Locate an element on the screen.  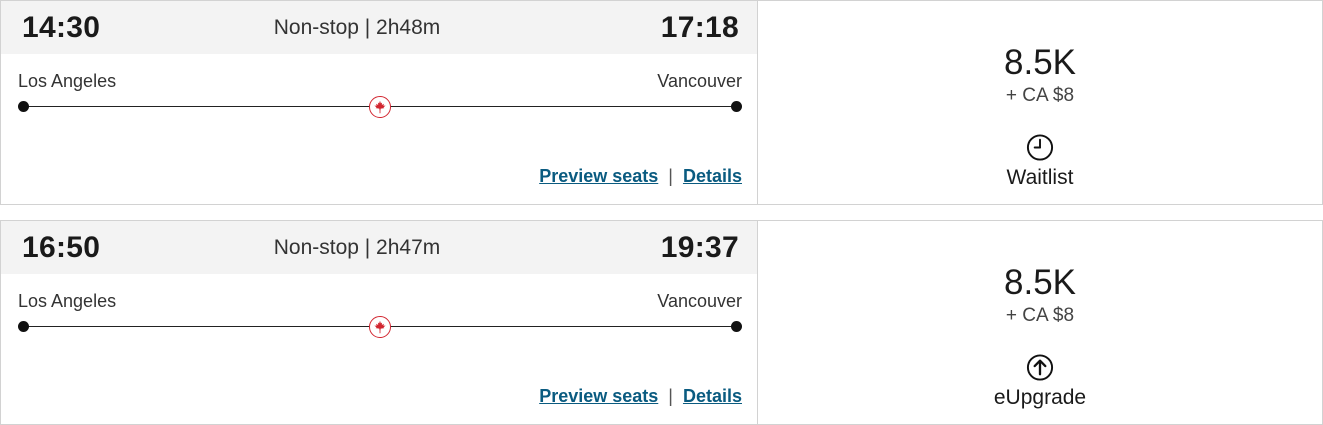
arrival-time: 17:18 is located at coordinates (699, 27).